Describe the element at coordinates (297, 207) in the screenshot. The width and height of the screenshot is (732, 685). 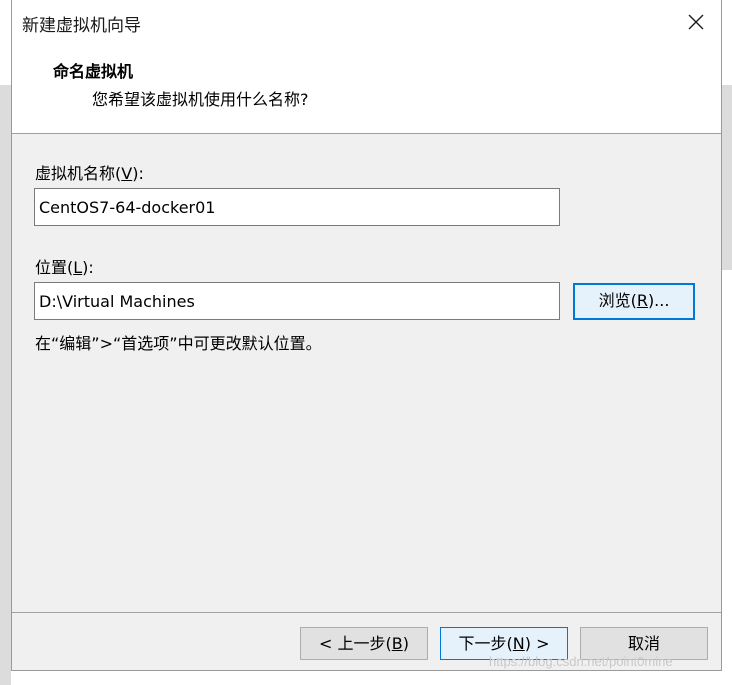
I see `vm-name-input` at that location.